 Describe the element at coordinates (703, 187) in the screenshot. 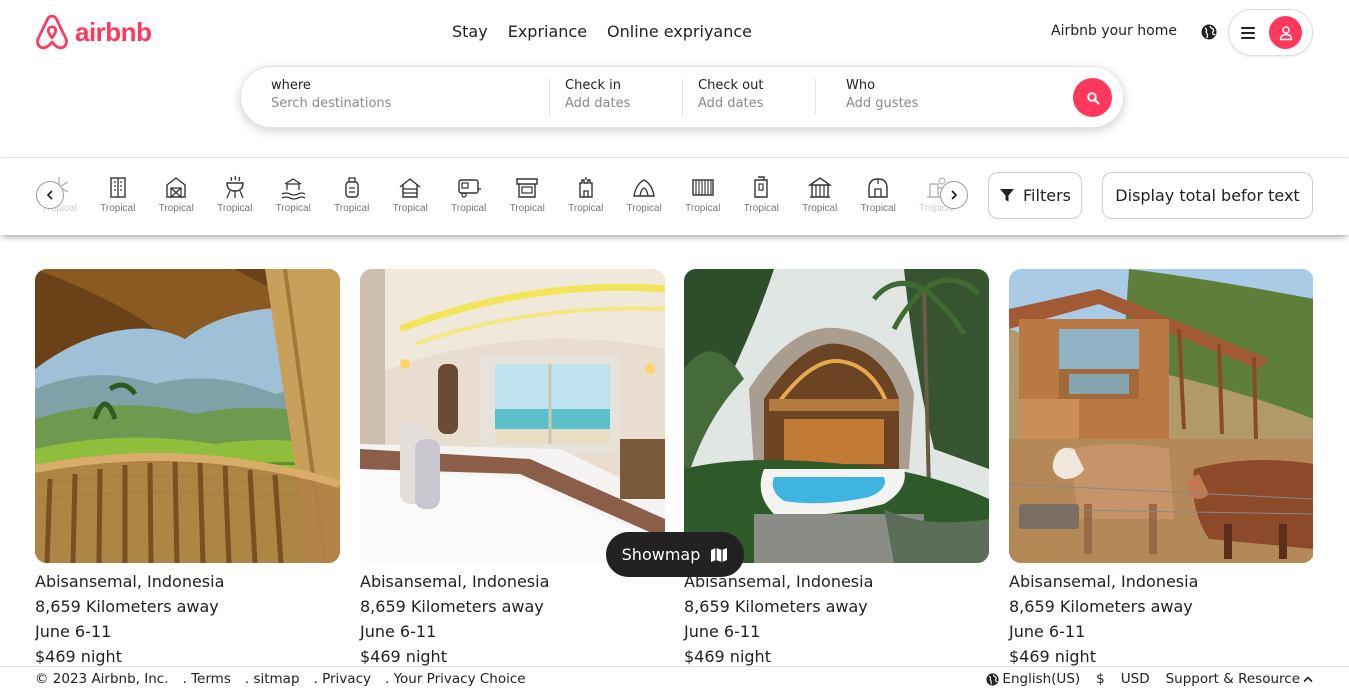

I see `piano-icon` at that location.